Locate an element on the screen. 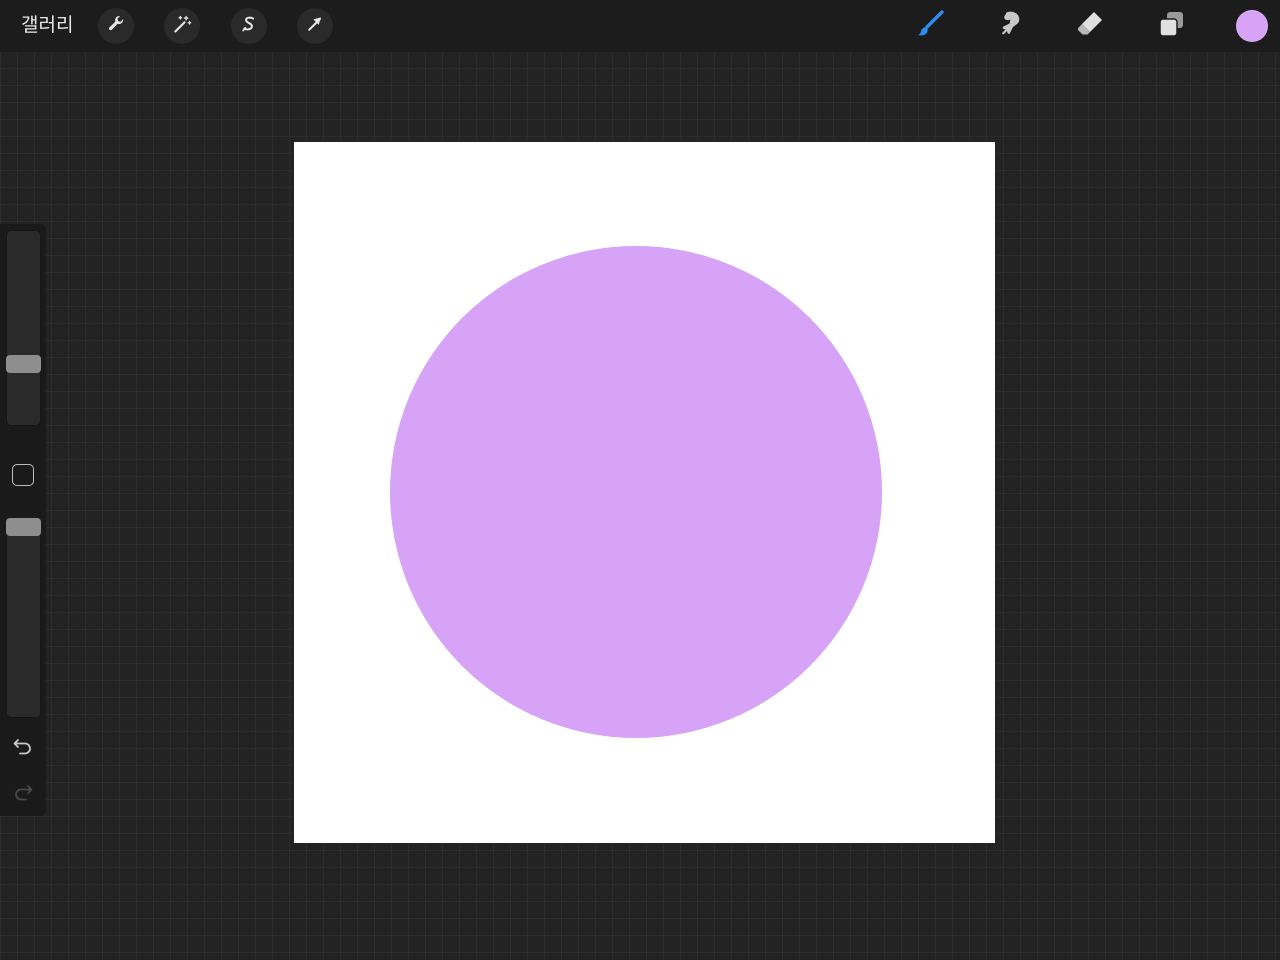  smudge-button is located at coordinates (1010, 26).